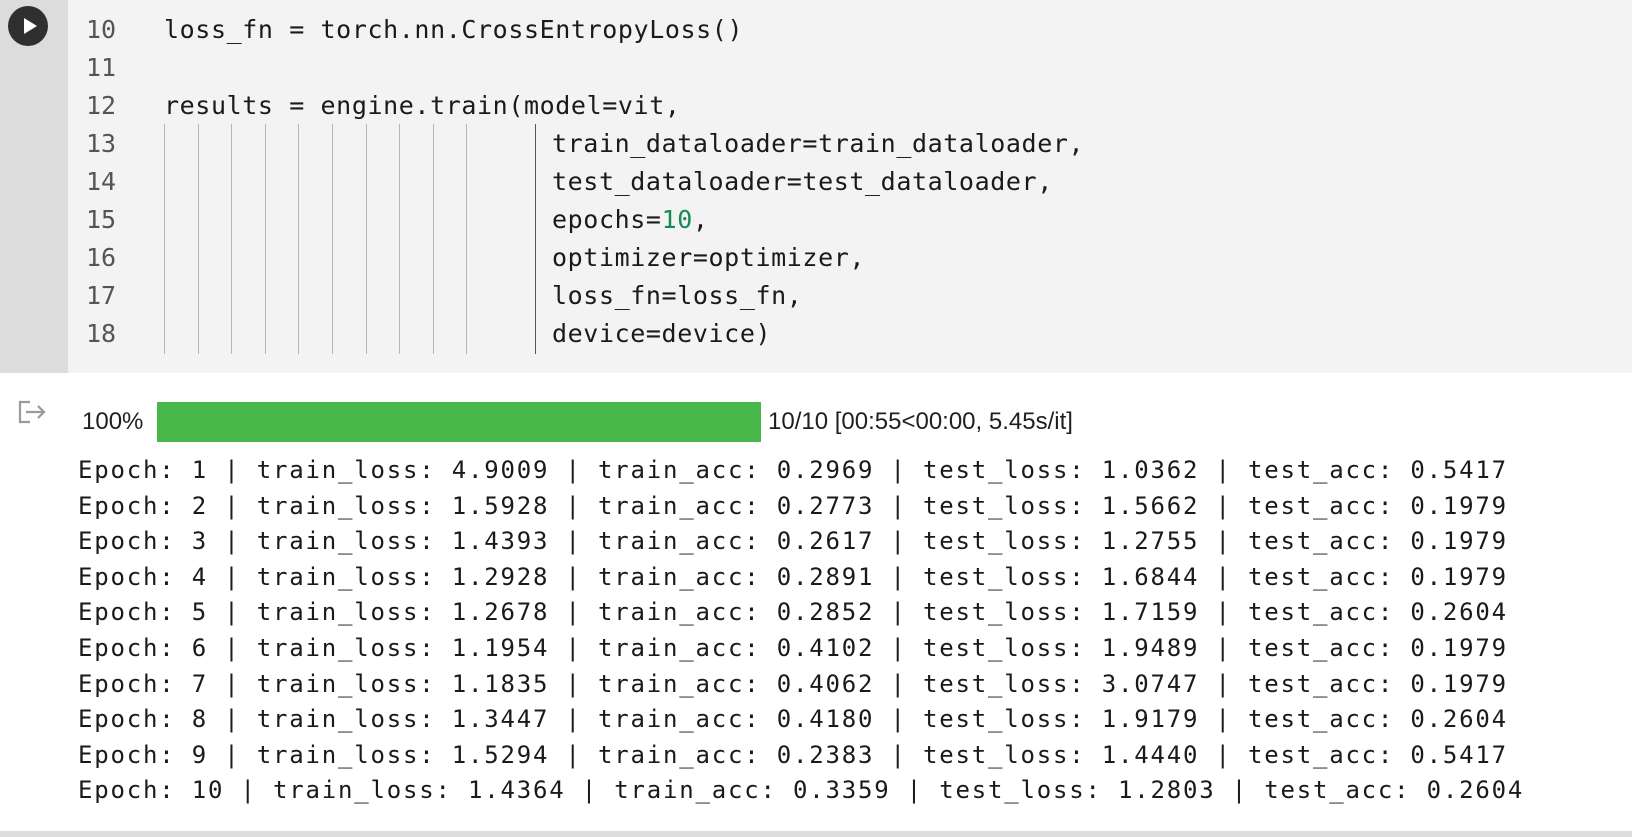 The image size is (1632, 837). Describe the element at coordinates (850, 296) in the screenshot. I see `code-line: 17 loss_fn=loss_fn,` at that location.